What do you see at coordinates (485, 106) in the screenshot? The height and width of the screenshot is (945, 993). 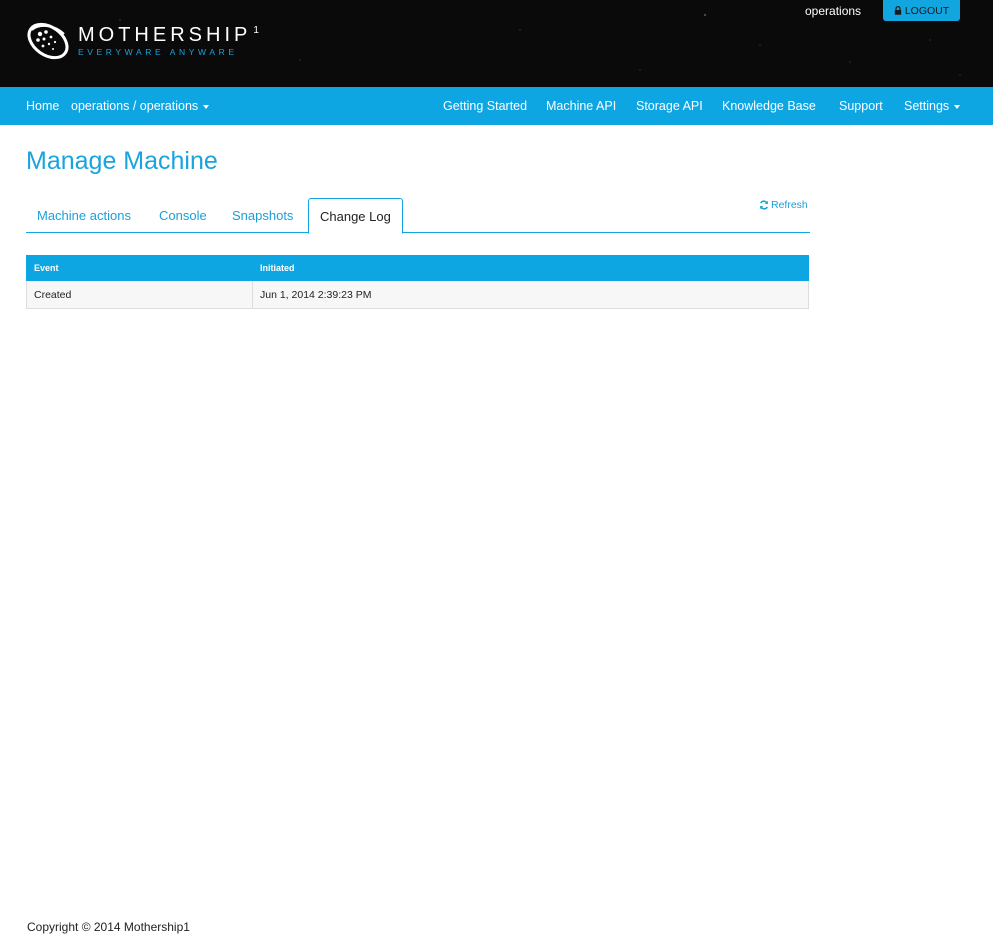 I see `nav-getting-started: Getting Started` at bounding box center [485, 106].